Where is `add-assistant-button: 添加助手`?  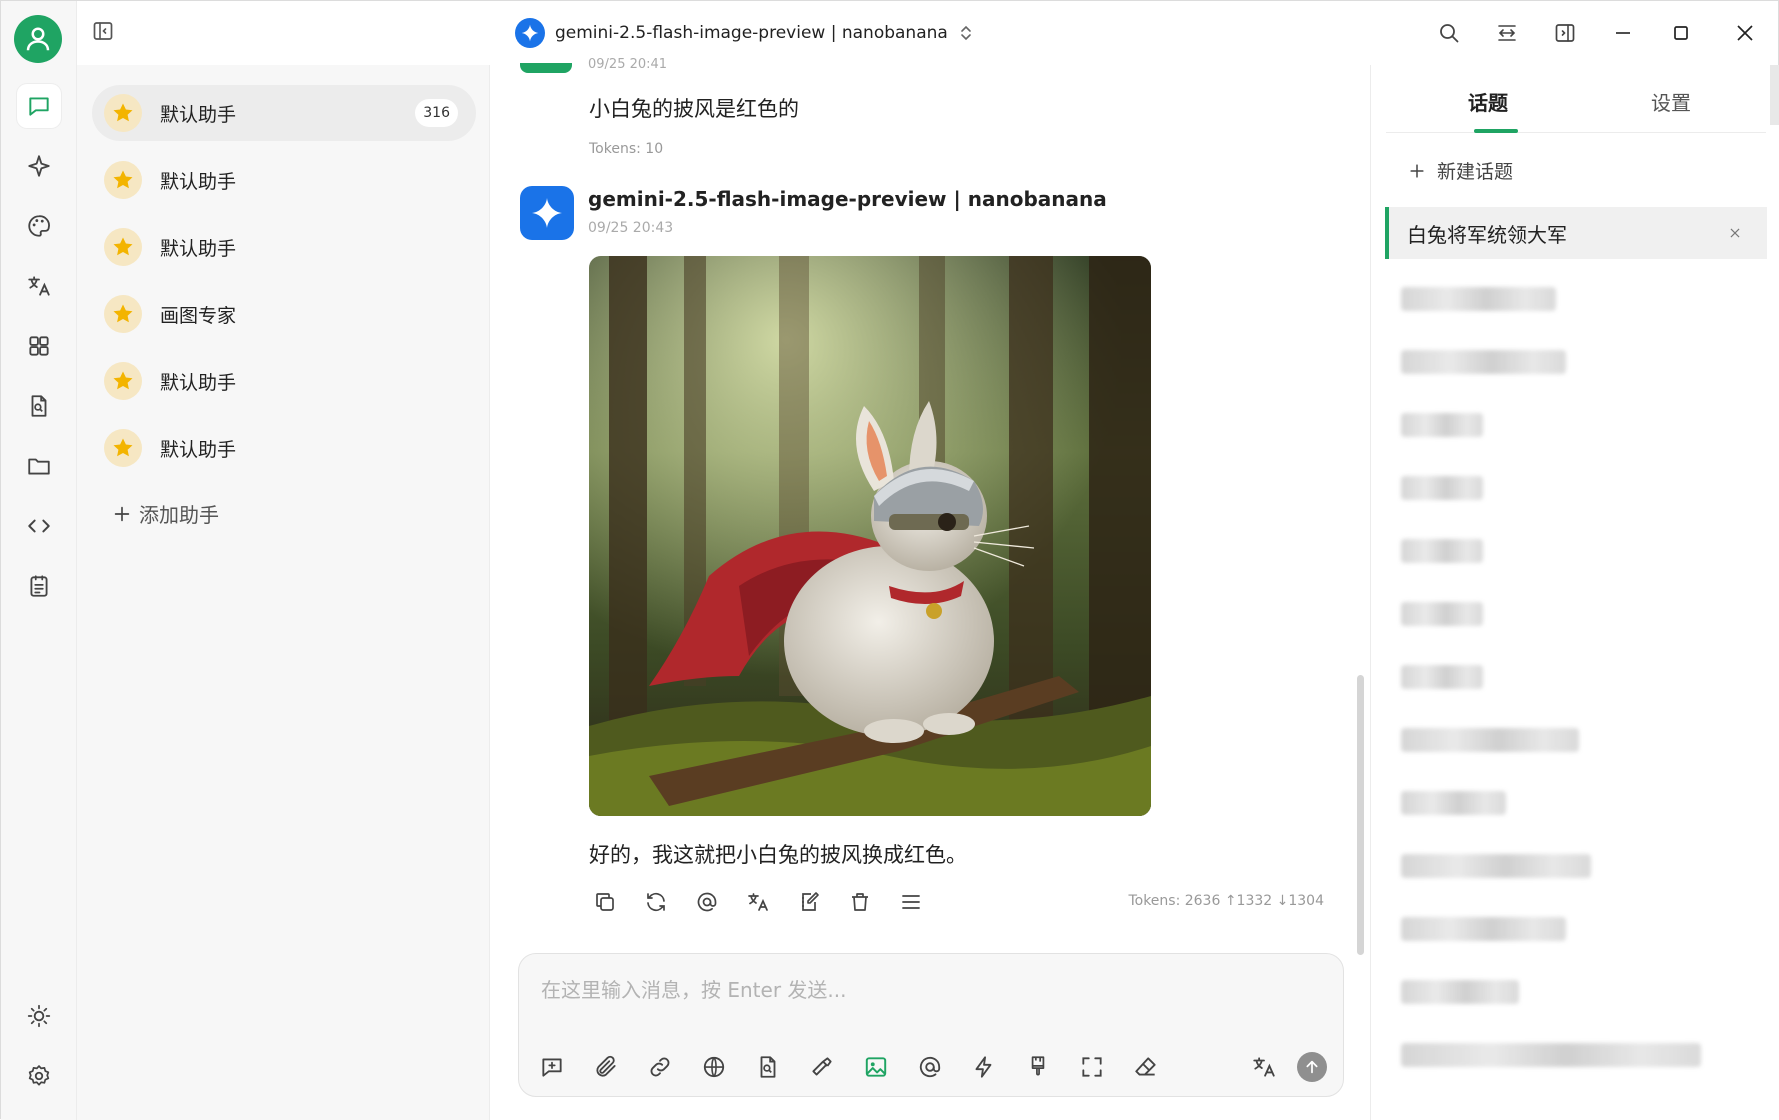
add-assistant-button: 添加助手 is located at coordinates (165, 513).